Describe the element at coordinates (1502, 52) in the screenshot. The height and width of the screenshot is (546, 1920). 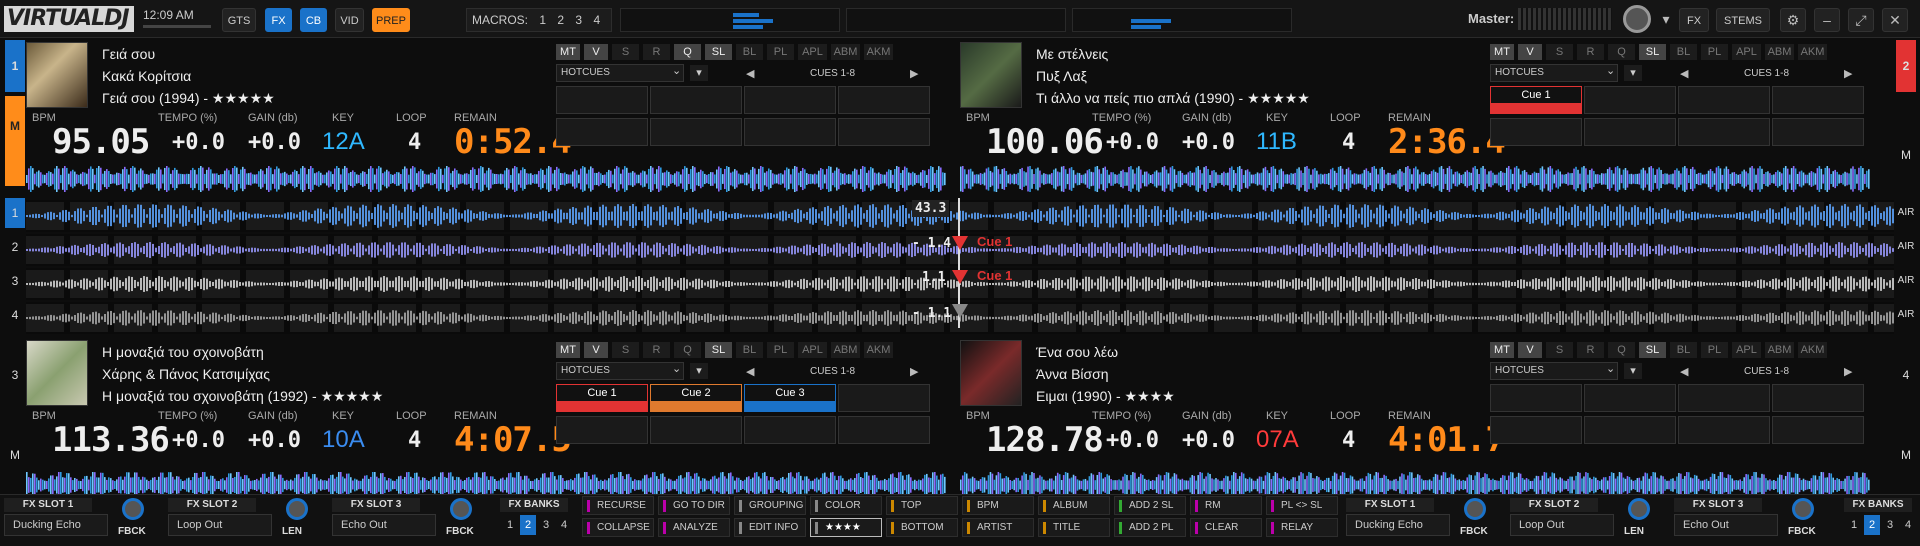
I see `pad-mode-mt-deck-2: MT` at that location.